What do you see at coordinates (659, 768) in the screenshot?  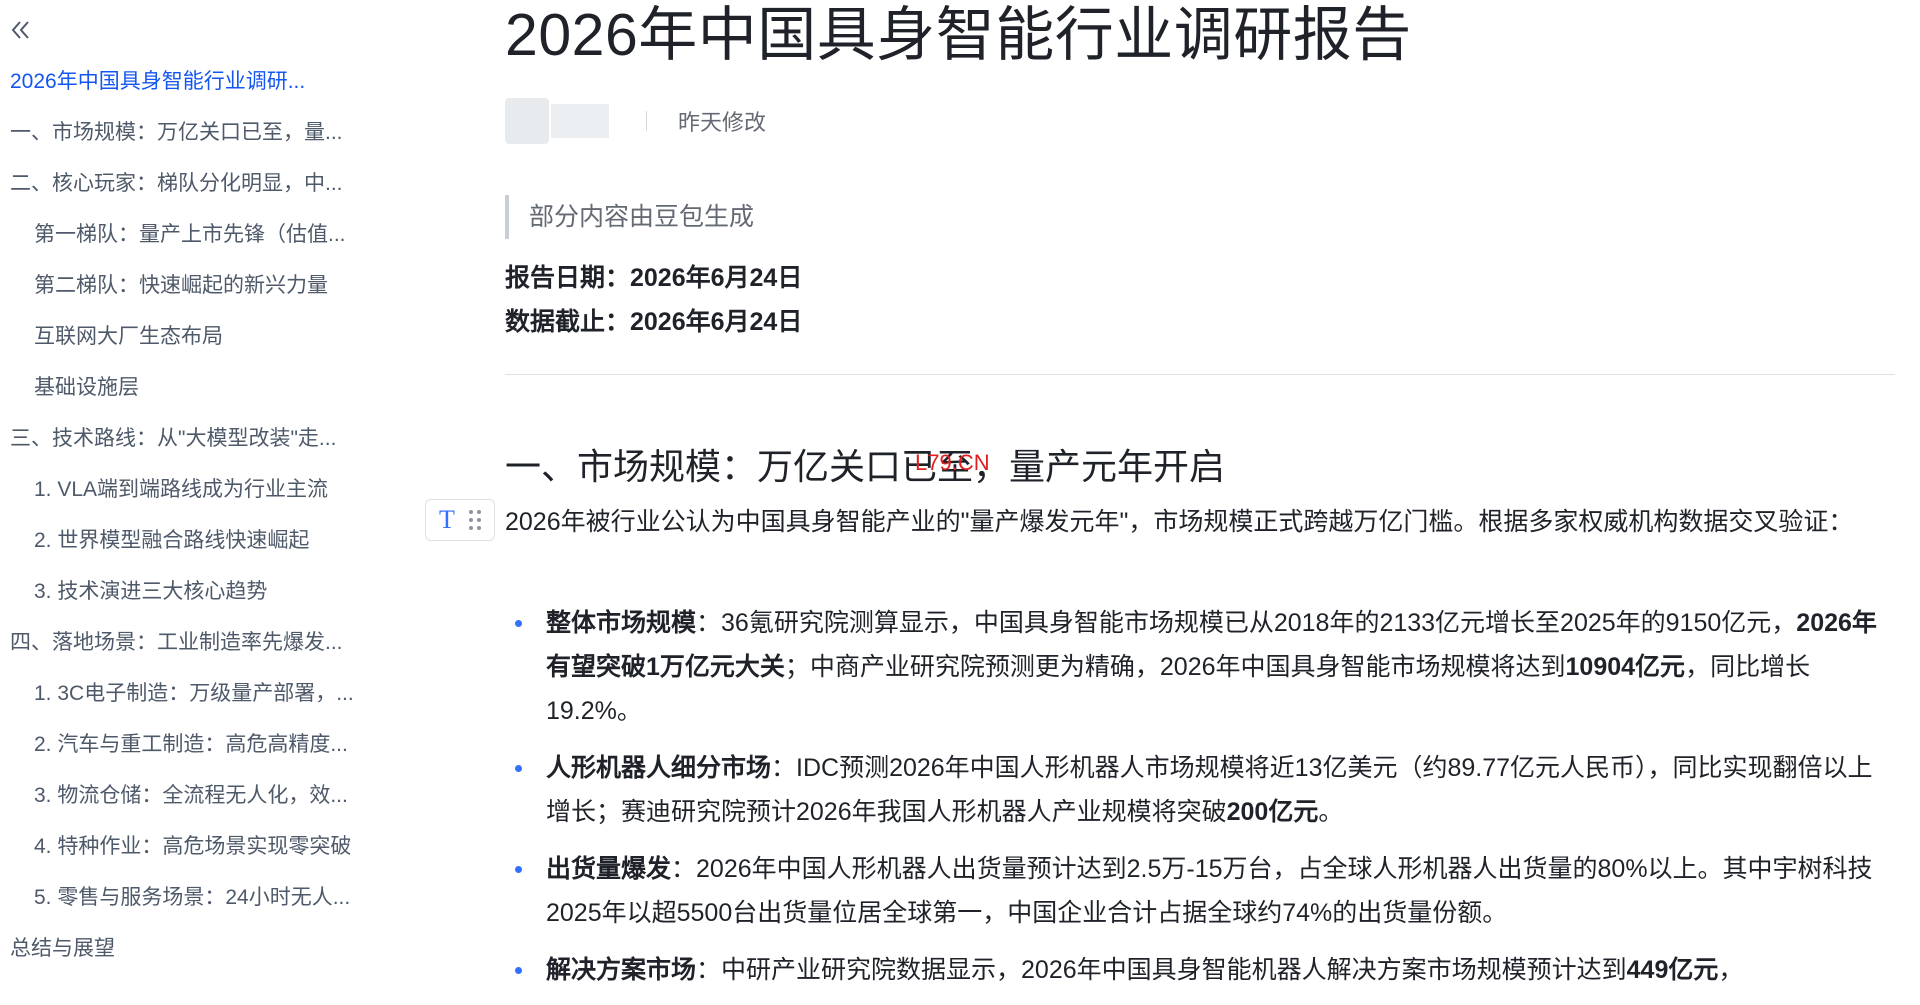 I see `bold-text: 人形机器人细分市场` at bounding box center [659, 768].